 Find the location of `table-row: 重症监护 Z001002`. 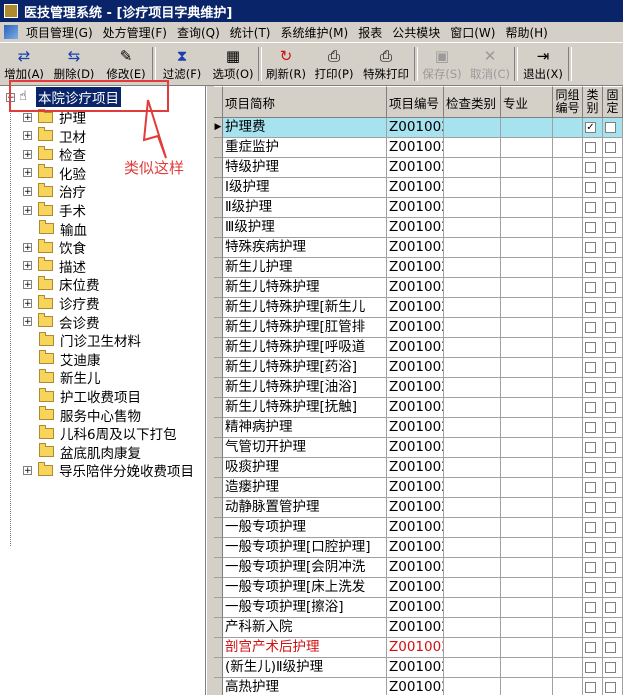

table-row: 重症监护 Z001002 is located at coordinates (418, 148).